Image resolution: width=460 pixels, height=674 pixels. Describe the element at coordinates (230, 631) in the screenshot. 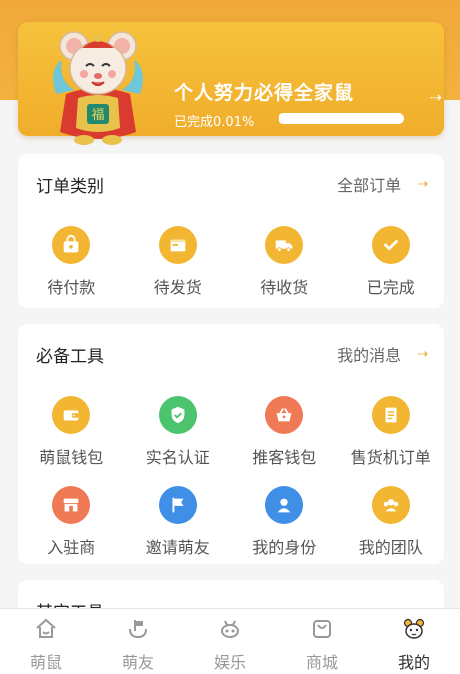

I see `entertainment-icon` at that location.